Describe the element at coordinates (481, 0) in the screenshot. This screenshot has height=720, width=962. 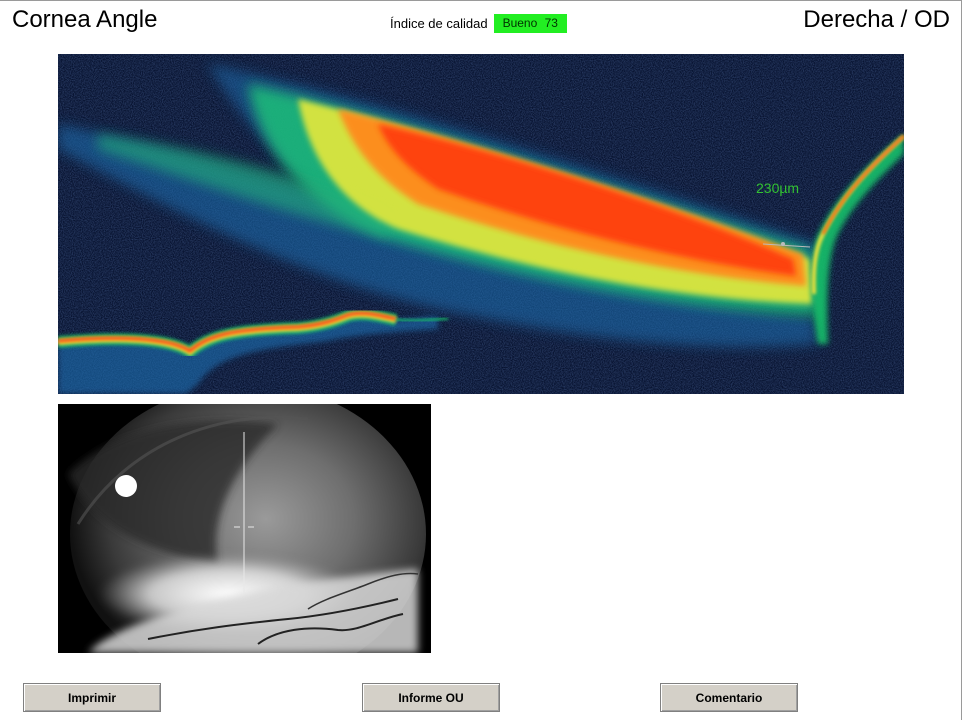
I see `window-top-border` at that location.